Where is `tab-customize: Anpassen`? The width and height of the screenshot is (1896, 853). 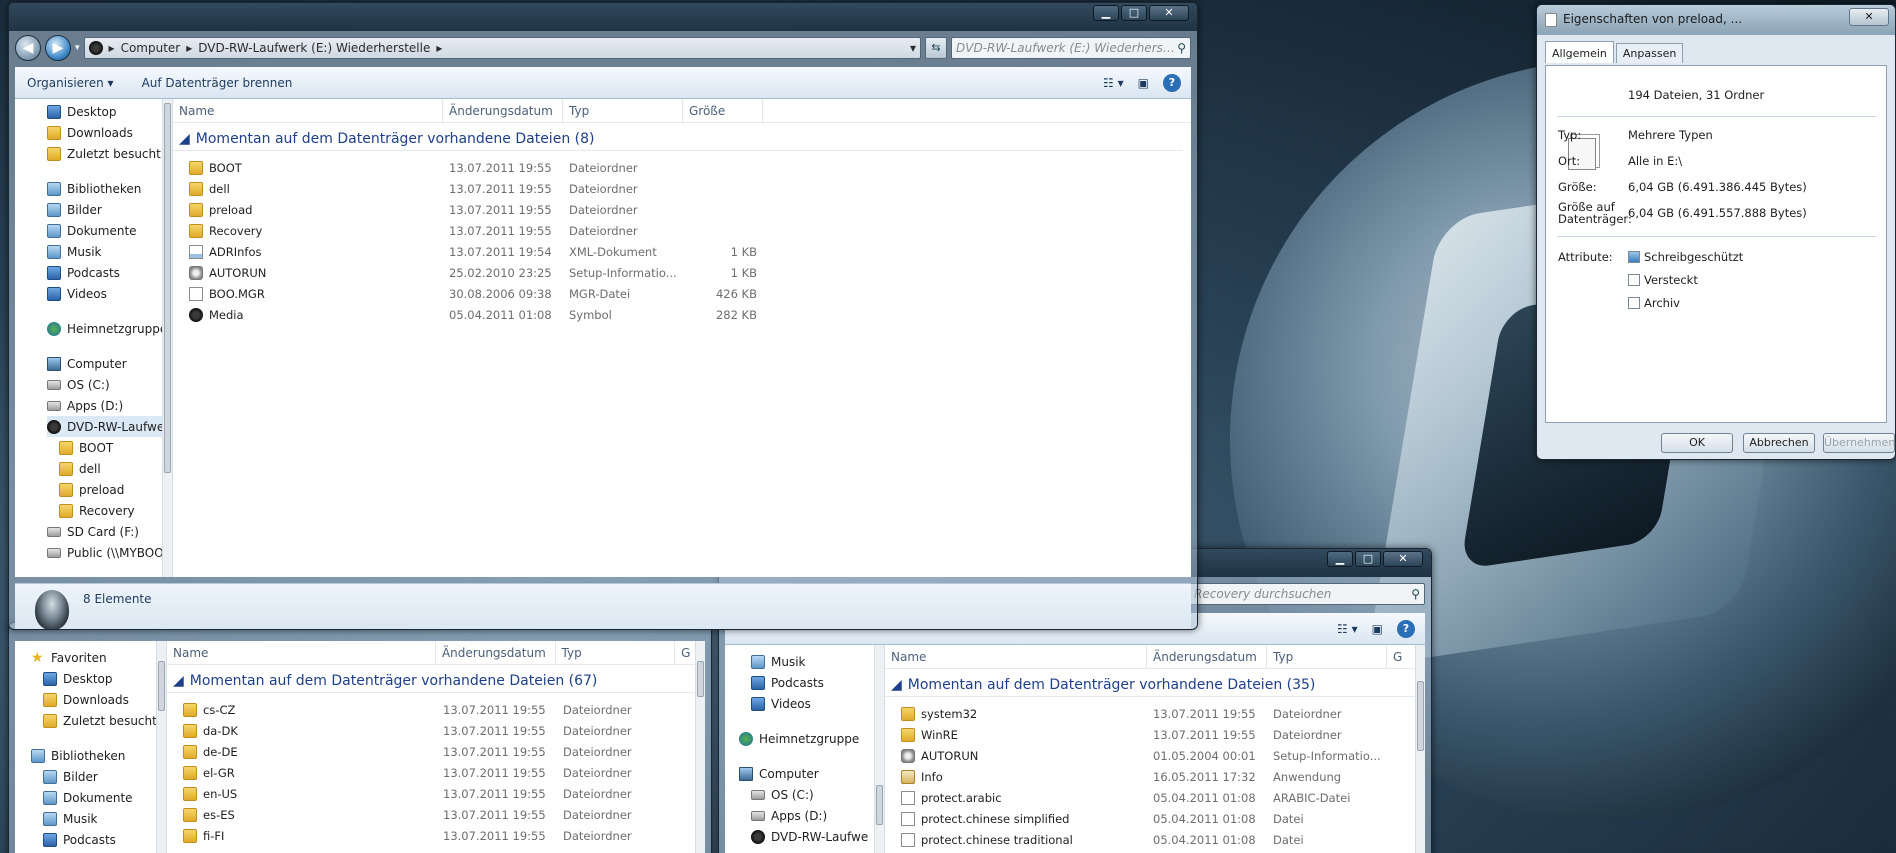 tab-customize: Anpassen is located at coordinates (1649, 53).